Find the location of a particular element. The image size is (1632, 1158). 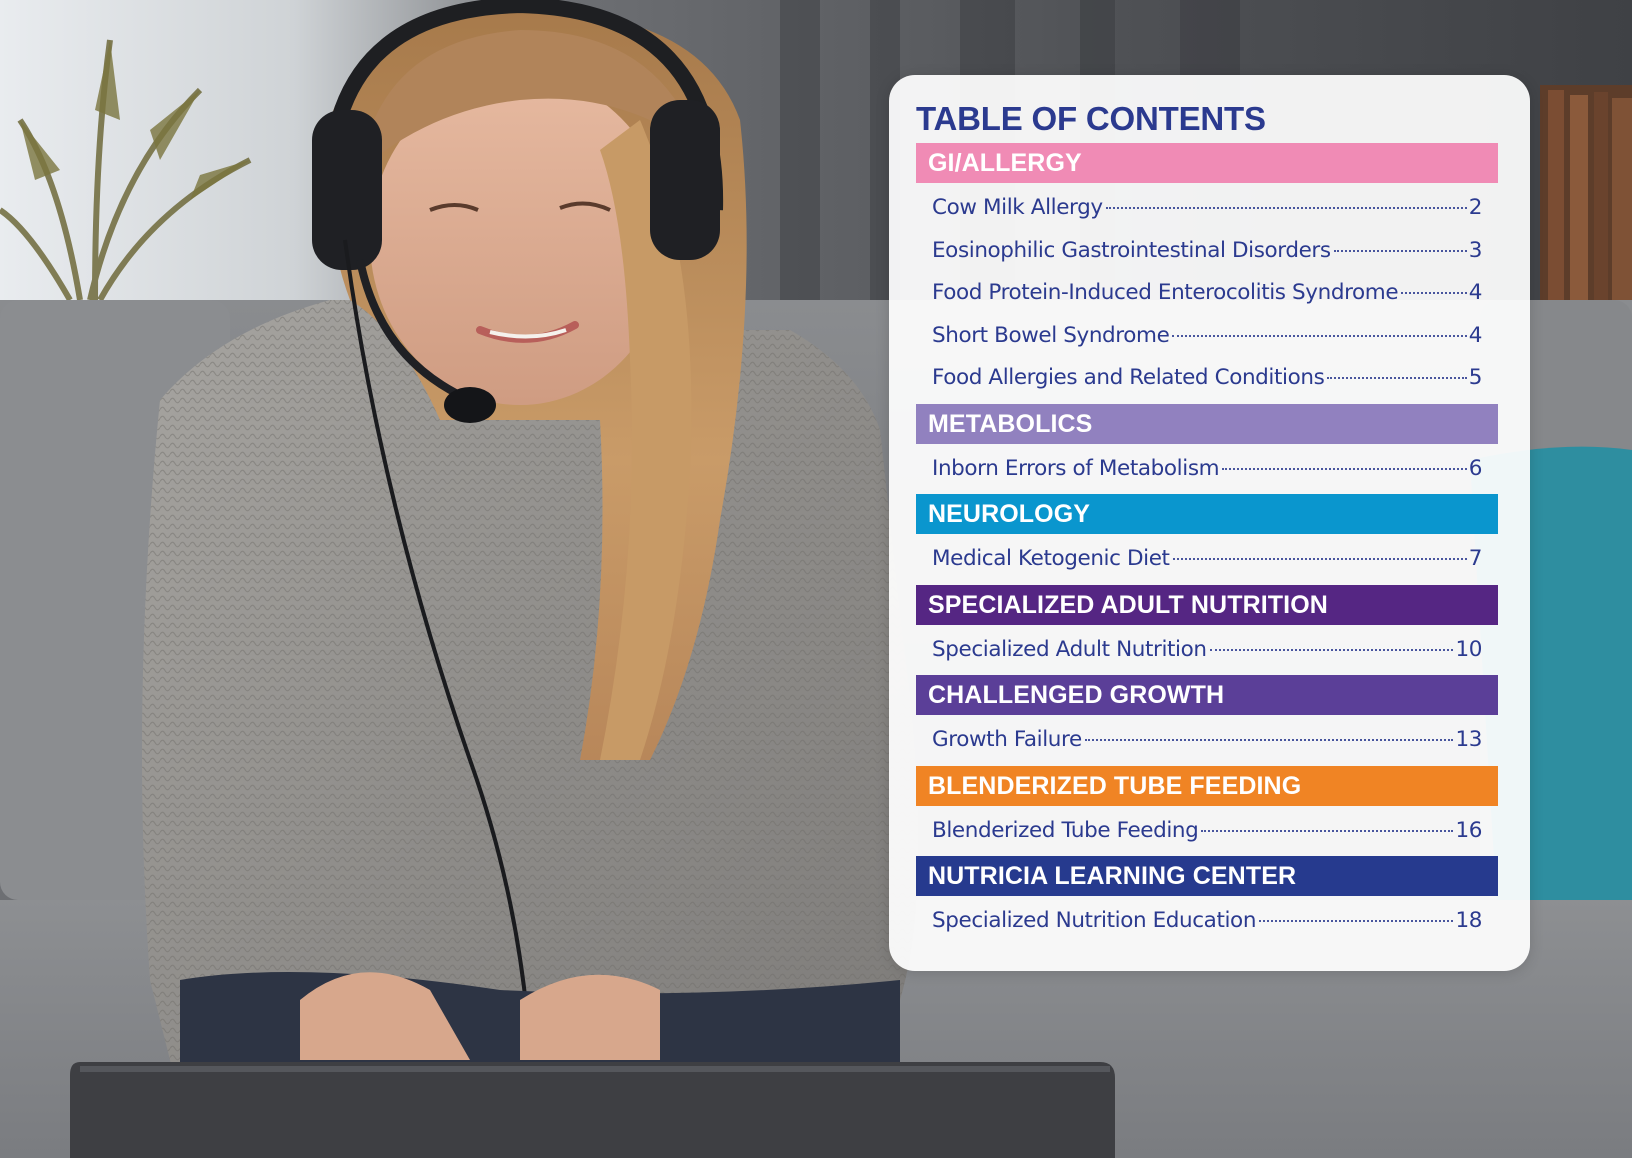

section-header: SPECIALIZED ADULT NUTRITION is located at coordinates (1207, 604).